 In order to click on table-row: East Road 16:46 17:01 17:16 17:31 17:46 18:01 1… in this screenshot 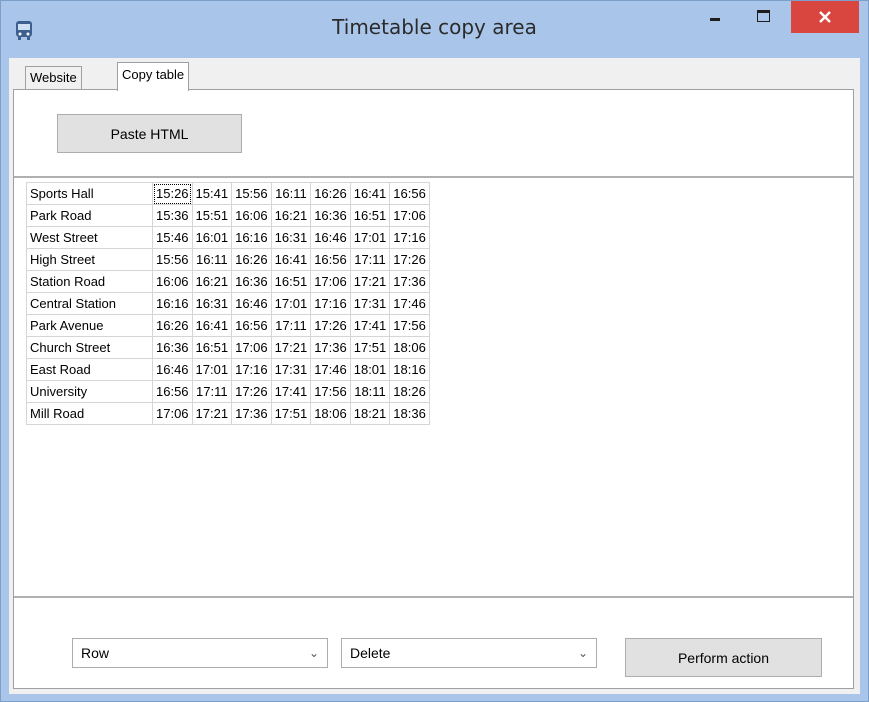, I will do `click(228, 369)`.